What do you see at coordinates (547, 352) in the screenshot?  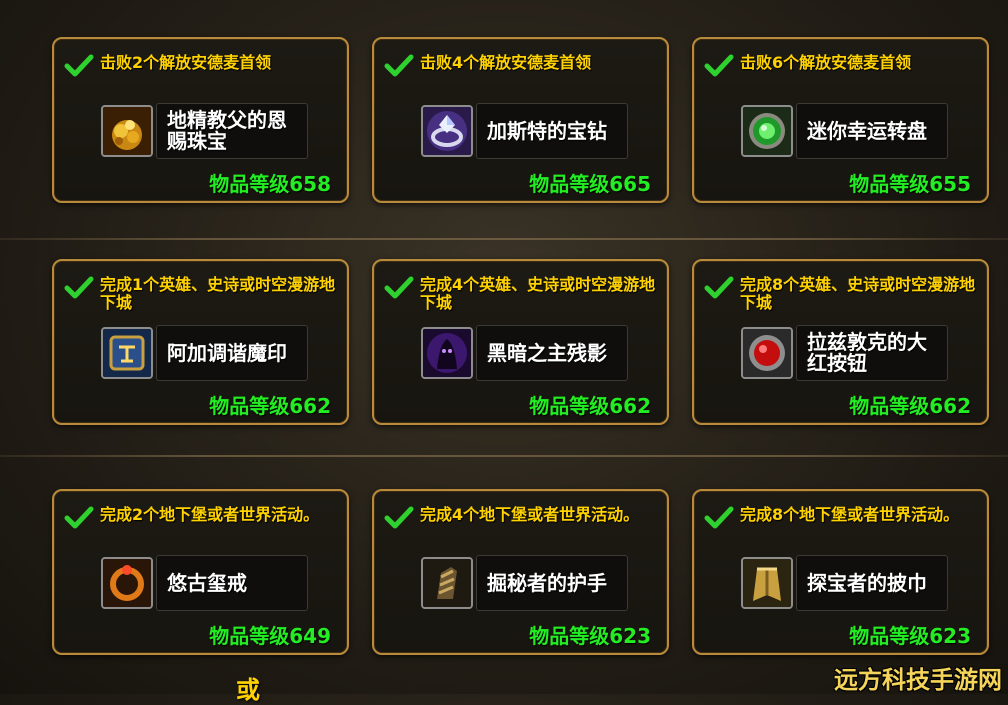 I see `item-name: 黑暗之主残影` at bounding box center [547, 352].